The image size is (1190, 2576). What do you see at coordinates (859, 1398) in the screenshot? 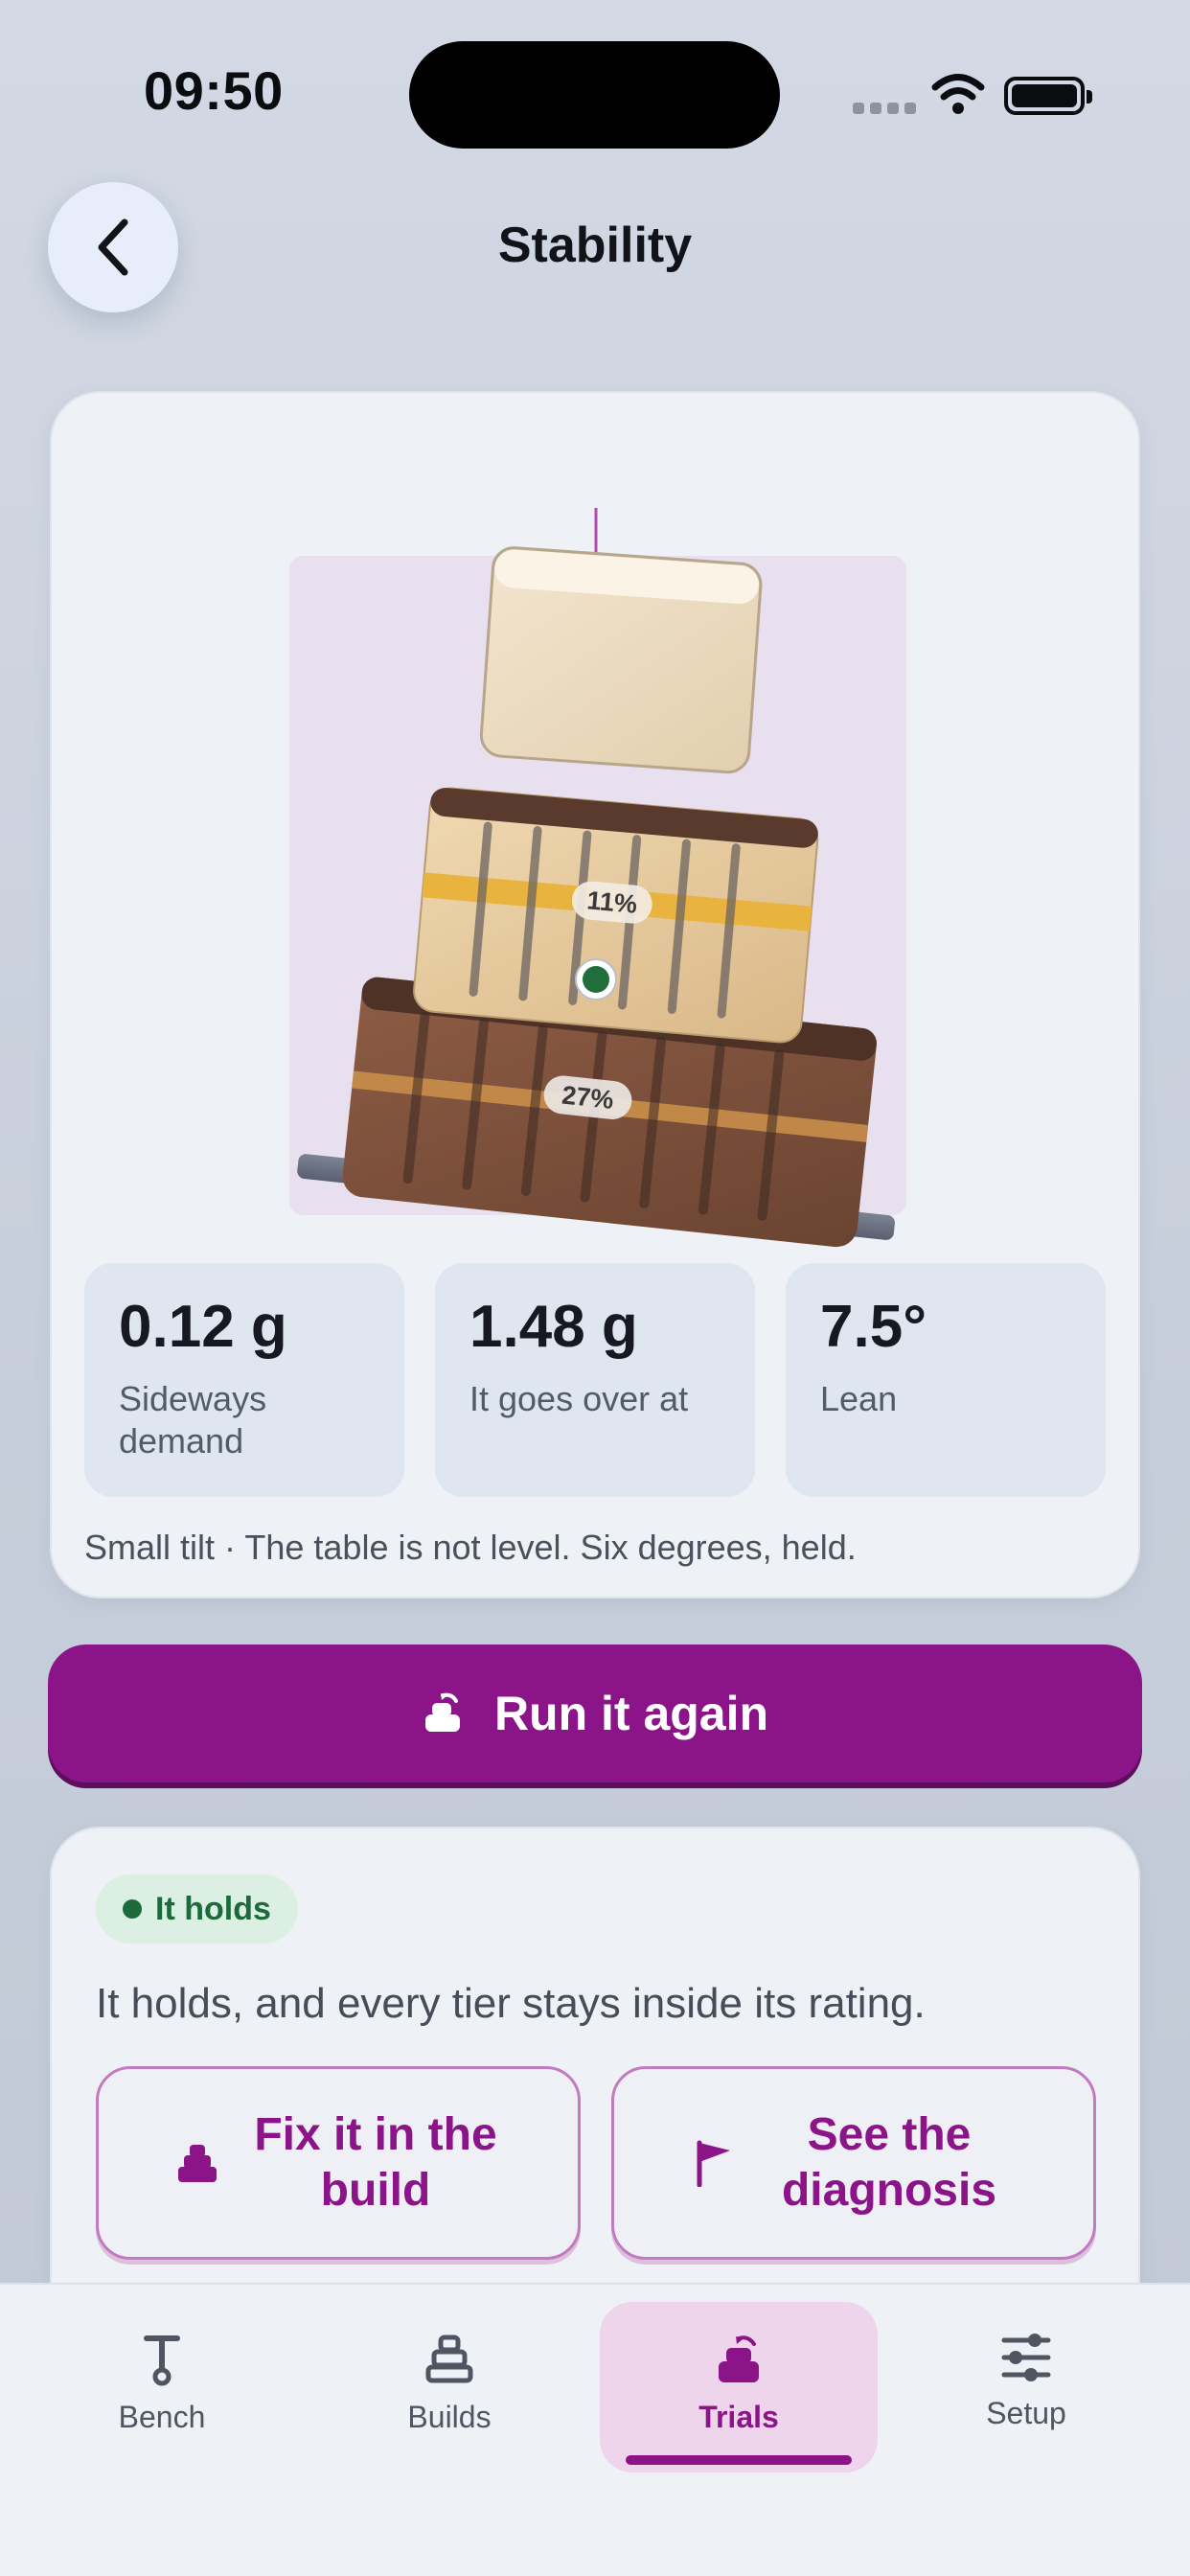
I see `stat-label: Lean` at bounding box center [859, 1398].